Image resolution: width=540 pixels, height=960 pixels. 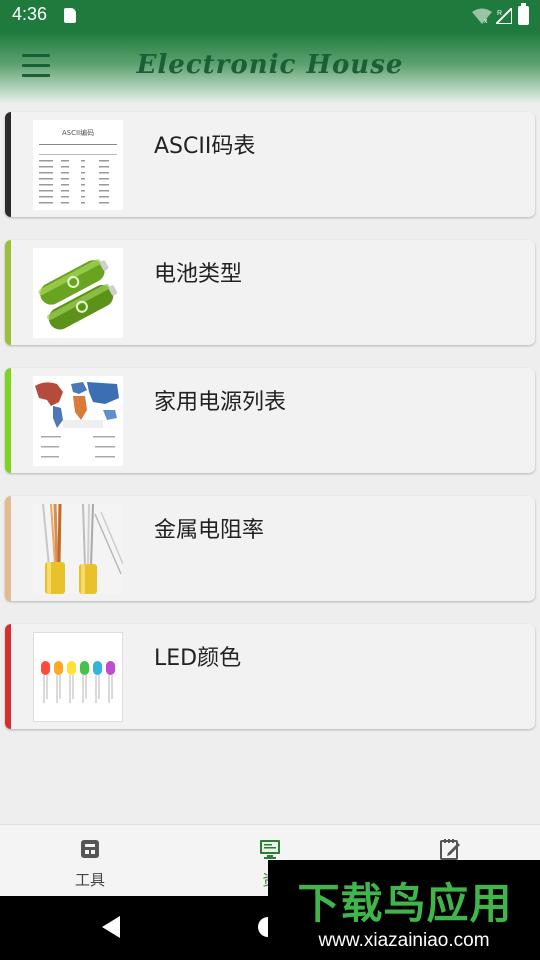 What do you see at coordinates (89, 880) in the screenshot?
I see `nav-label: 工具` at bounding box center [89, 880].